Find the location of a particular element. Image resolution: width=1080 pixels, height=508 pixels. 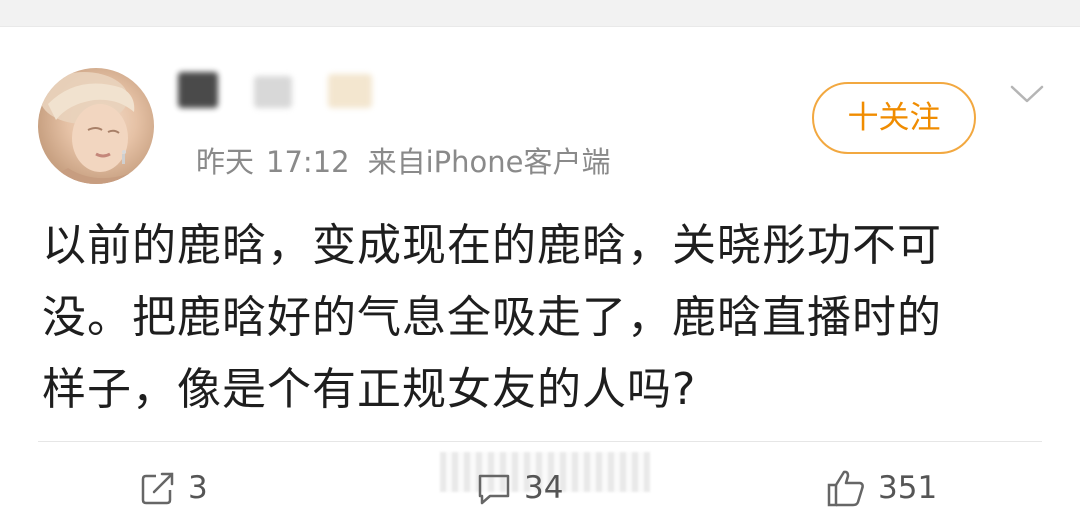

chevron-down-icon is located at coordinates (1027, 94).